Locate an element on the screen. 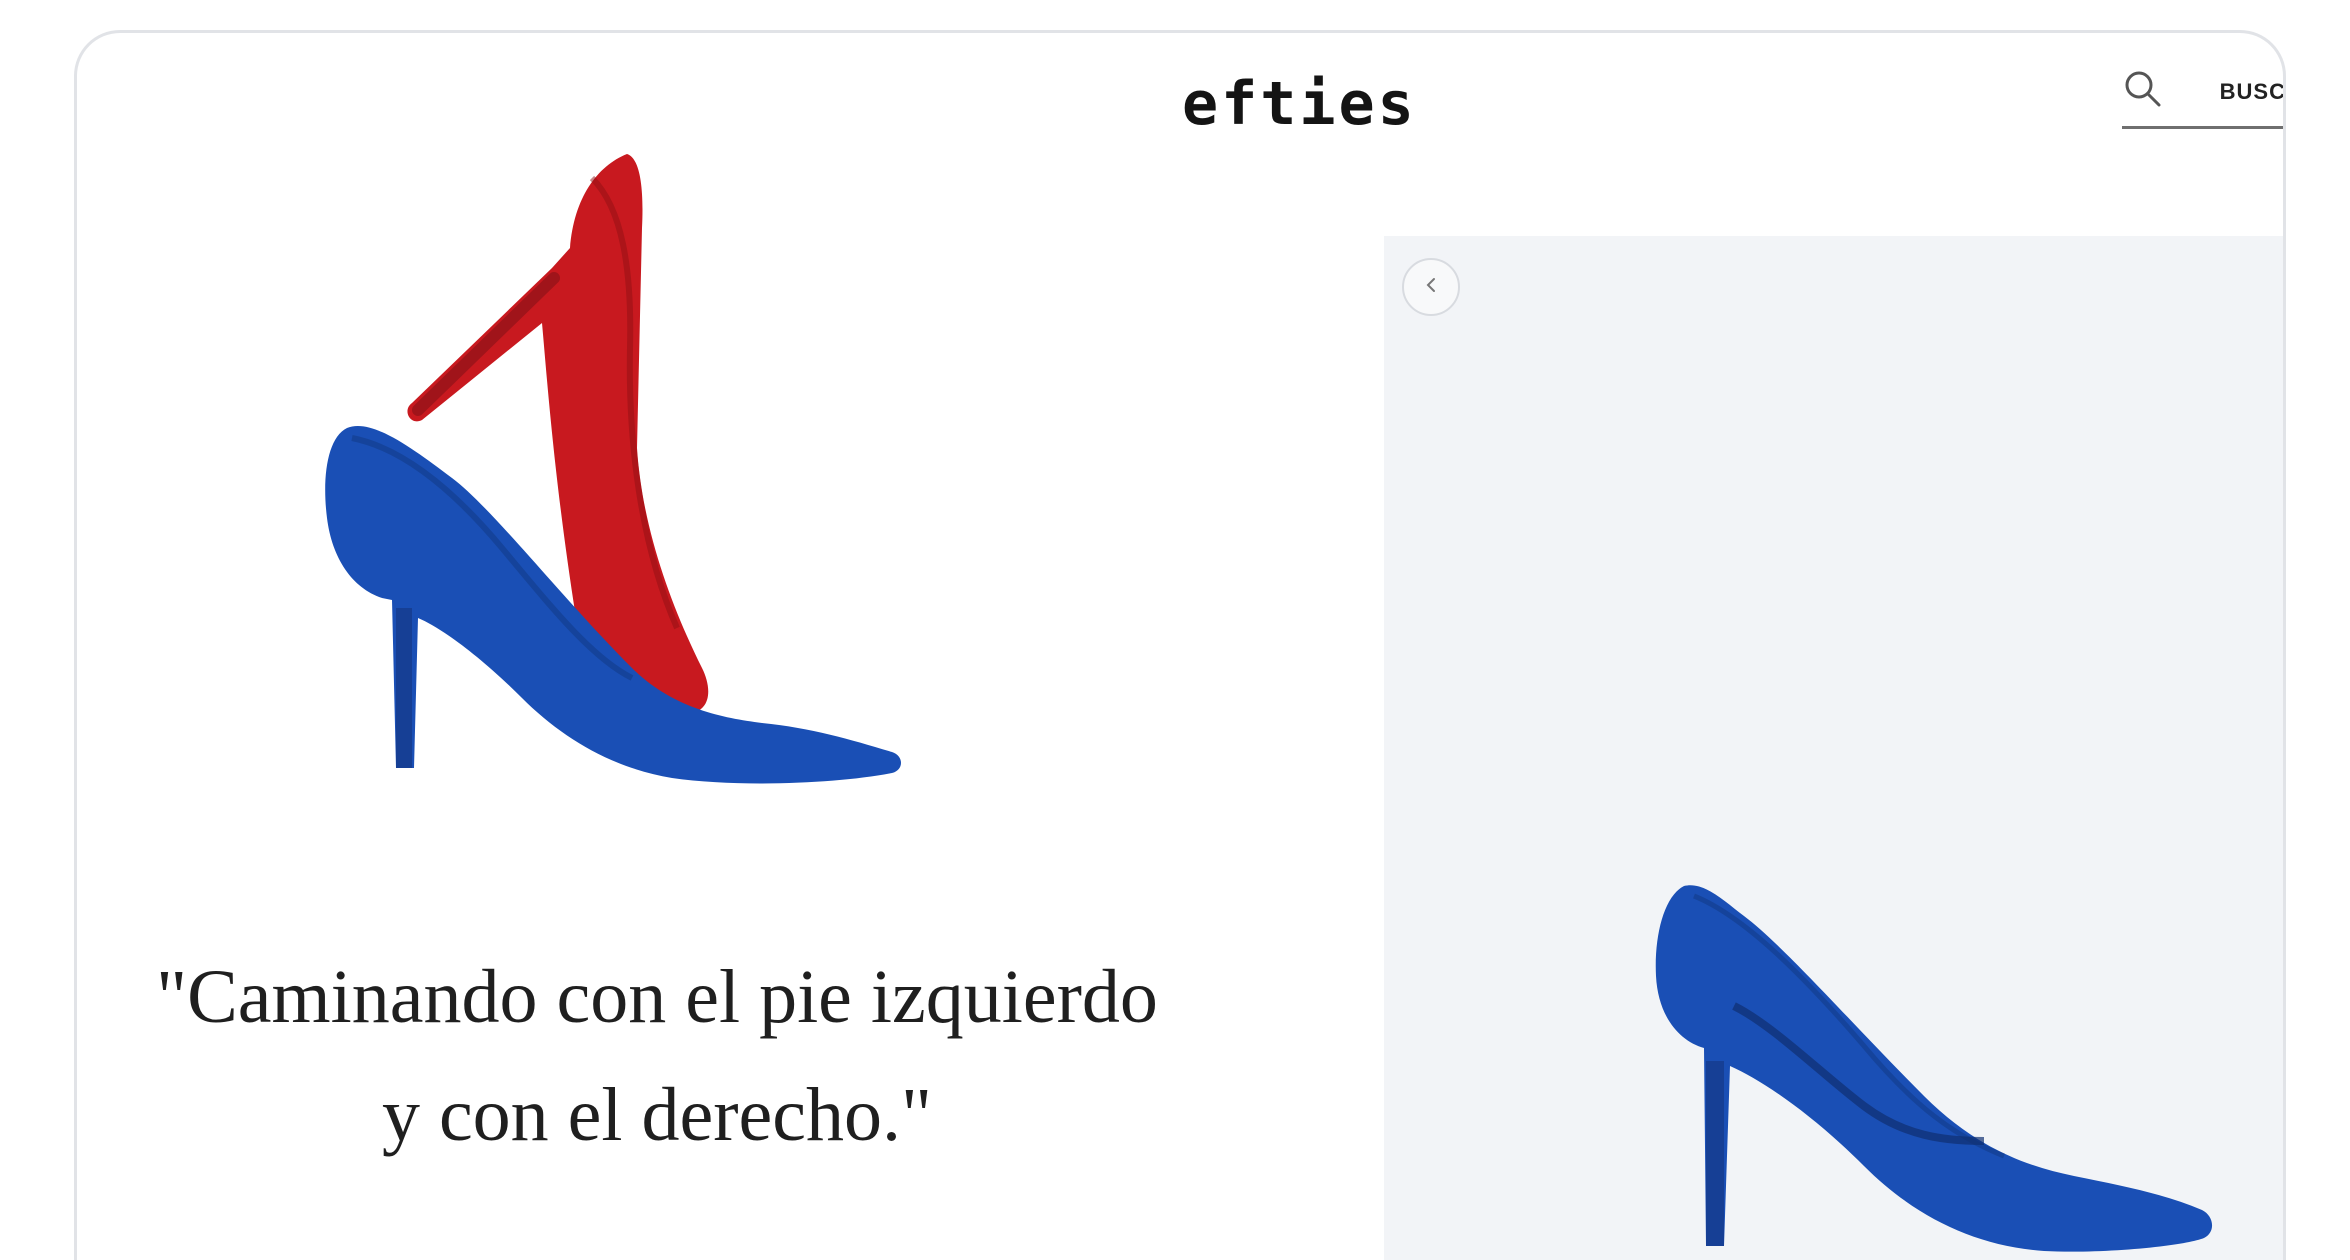 The image size is (2350, 1260). quote-line-2: y con el derecho." is located at coordinates (657, 1115).